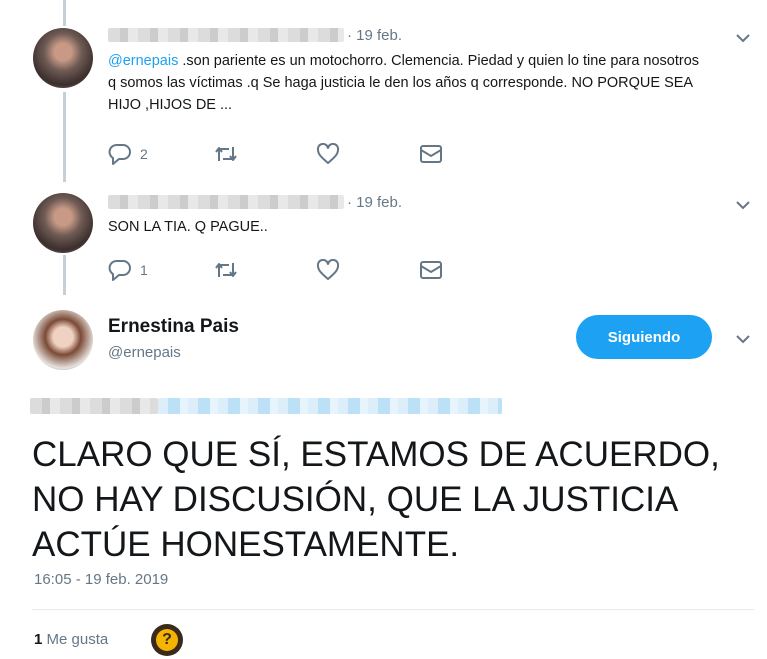 Image resolution: width=767 pixels, height=659 pixels. I want to click on following-button: Siguiendo, so click(644, 337).